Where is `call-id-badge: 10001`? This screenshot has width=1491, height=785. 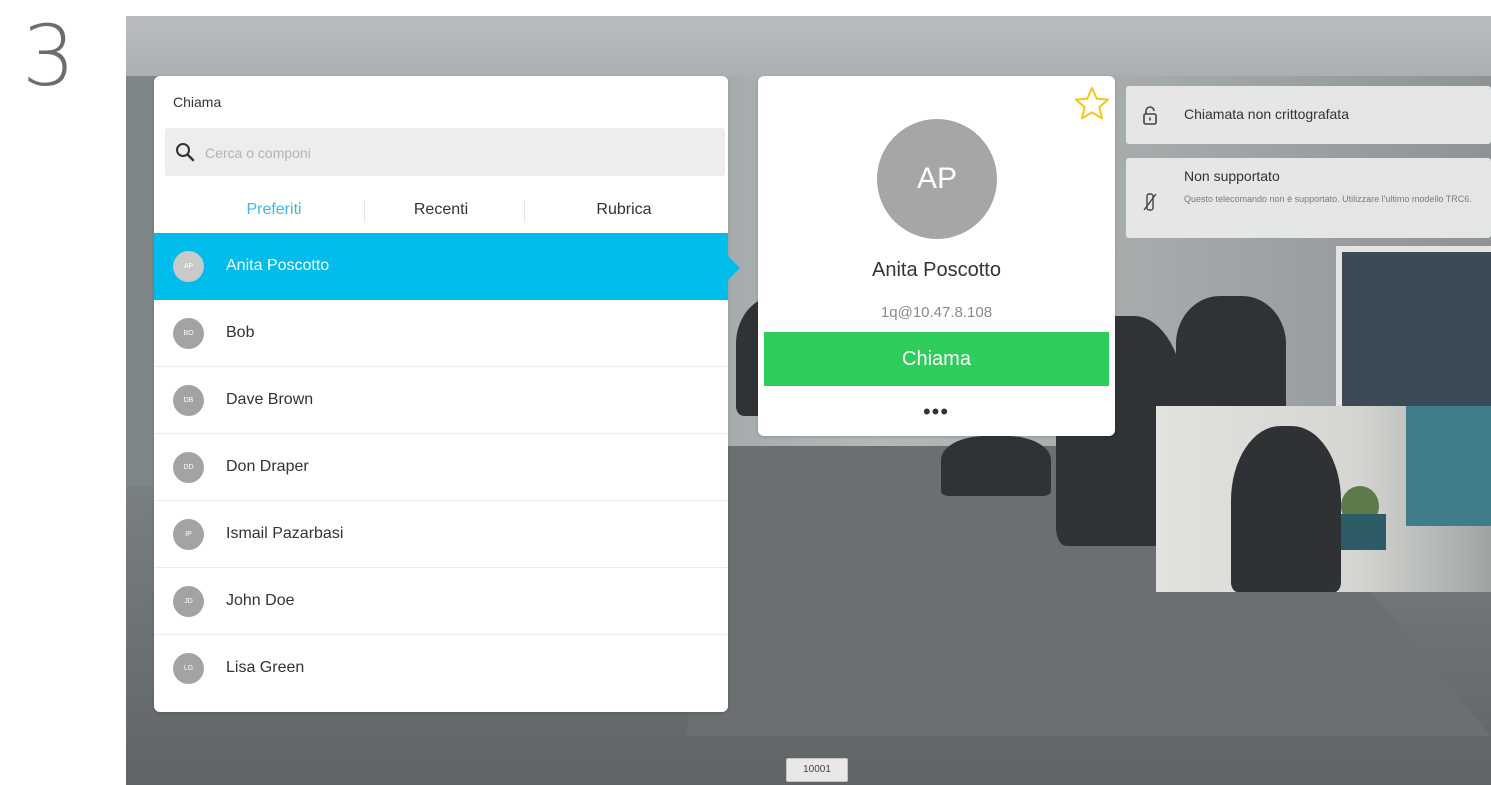 call-id-badge: 10001 is located at coordinates (817, 770).